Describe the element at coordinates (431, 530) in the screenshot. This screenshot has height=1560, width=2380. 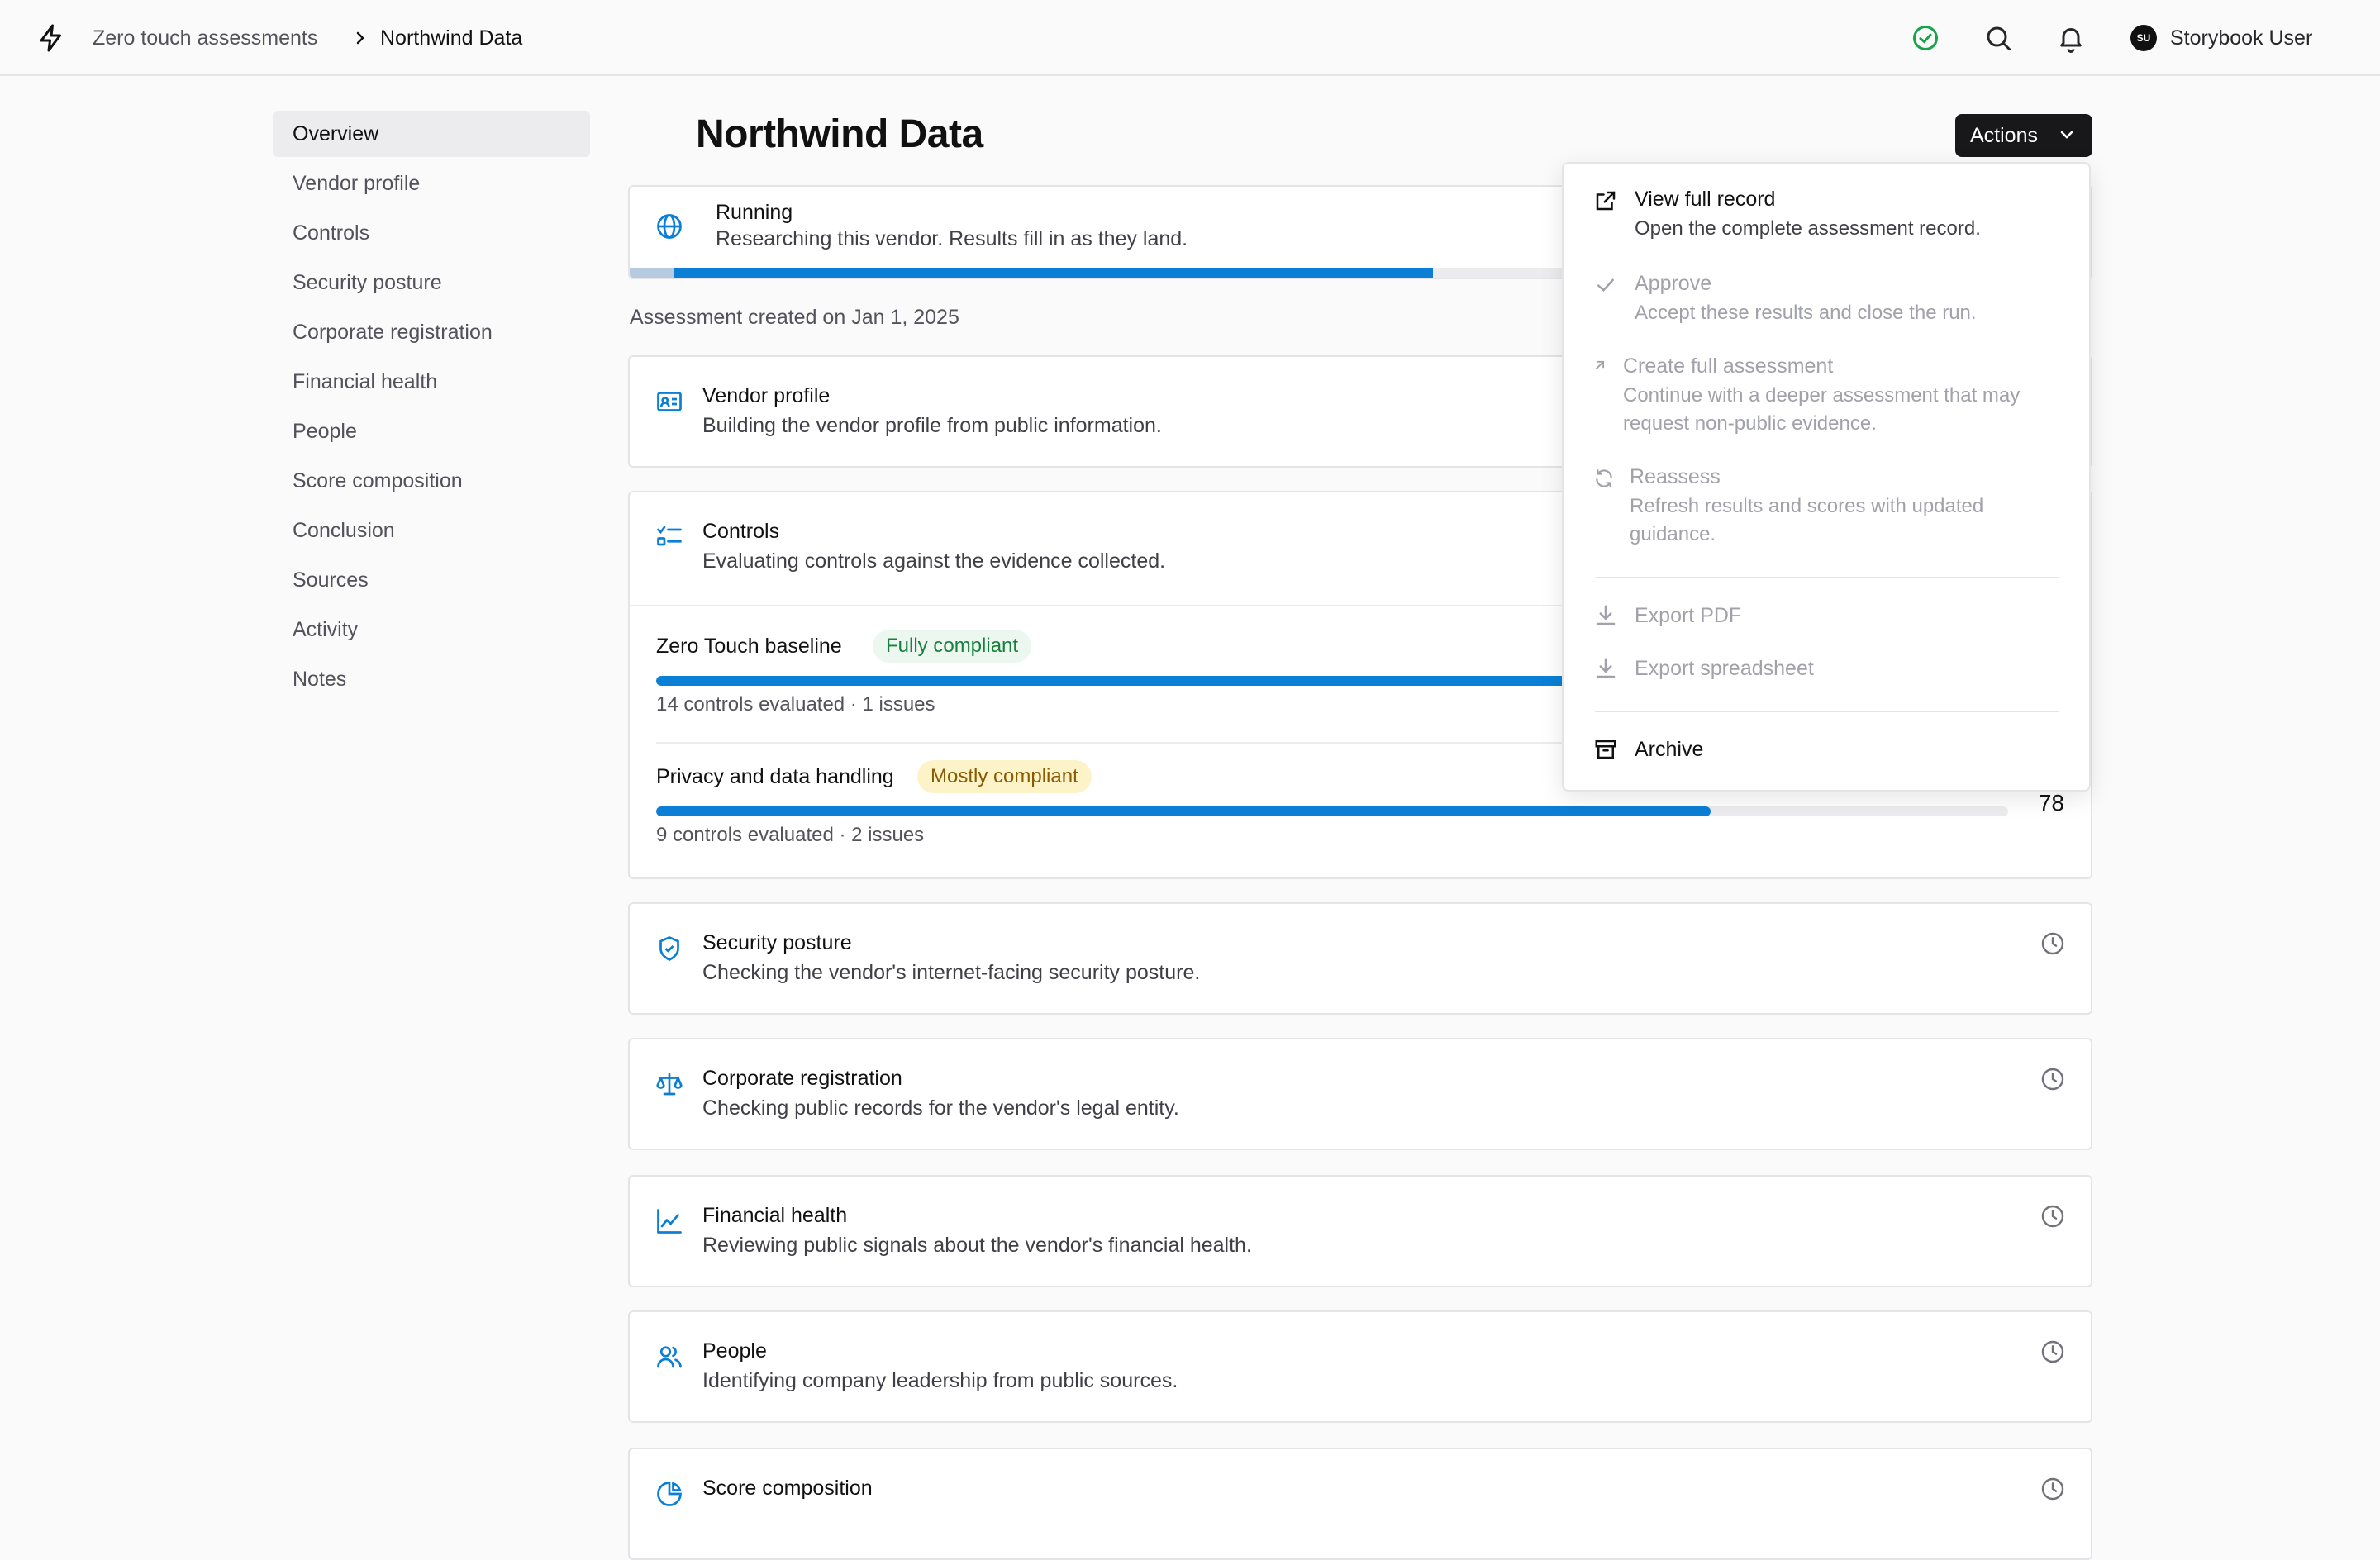
I see `sidebar-item-conclusion: Conclusion` at that location.